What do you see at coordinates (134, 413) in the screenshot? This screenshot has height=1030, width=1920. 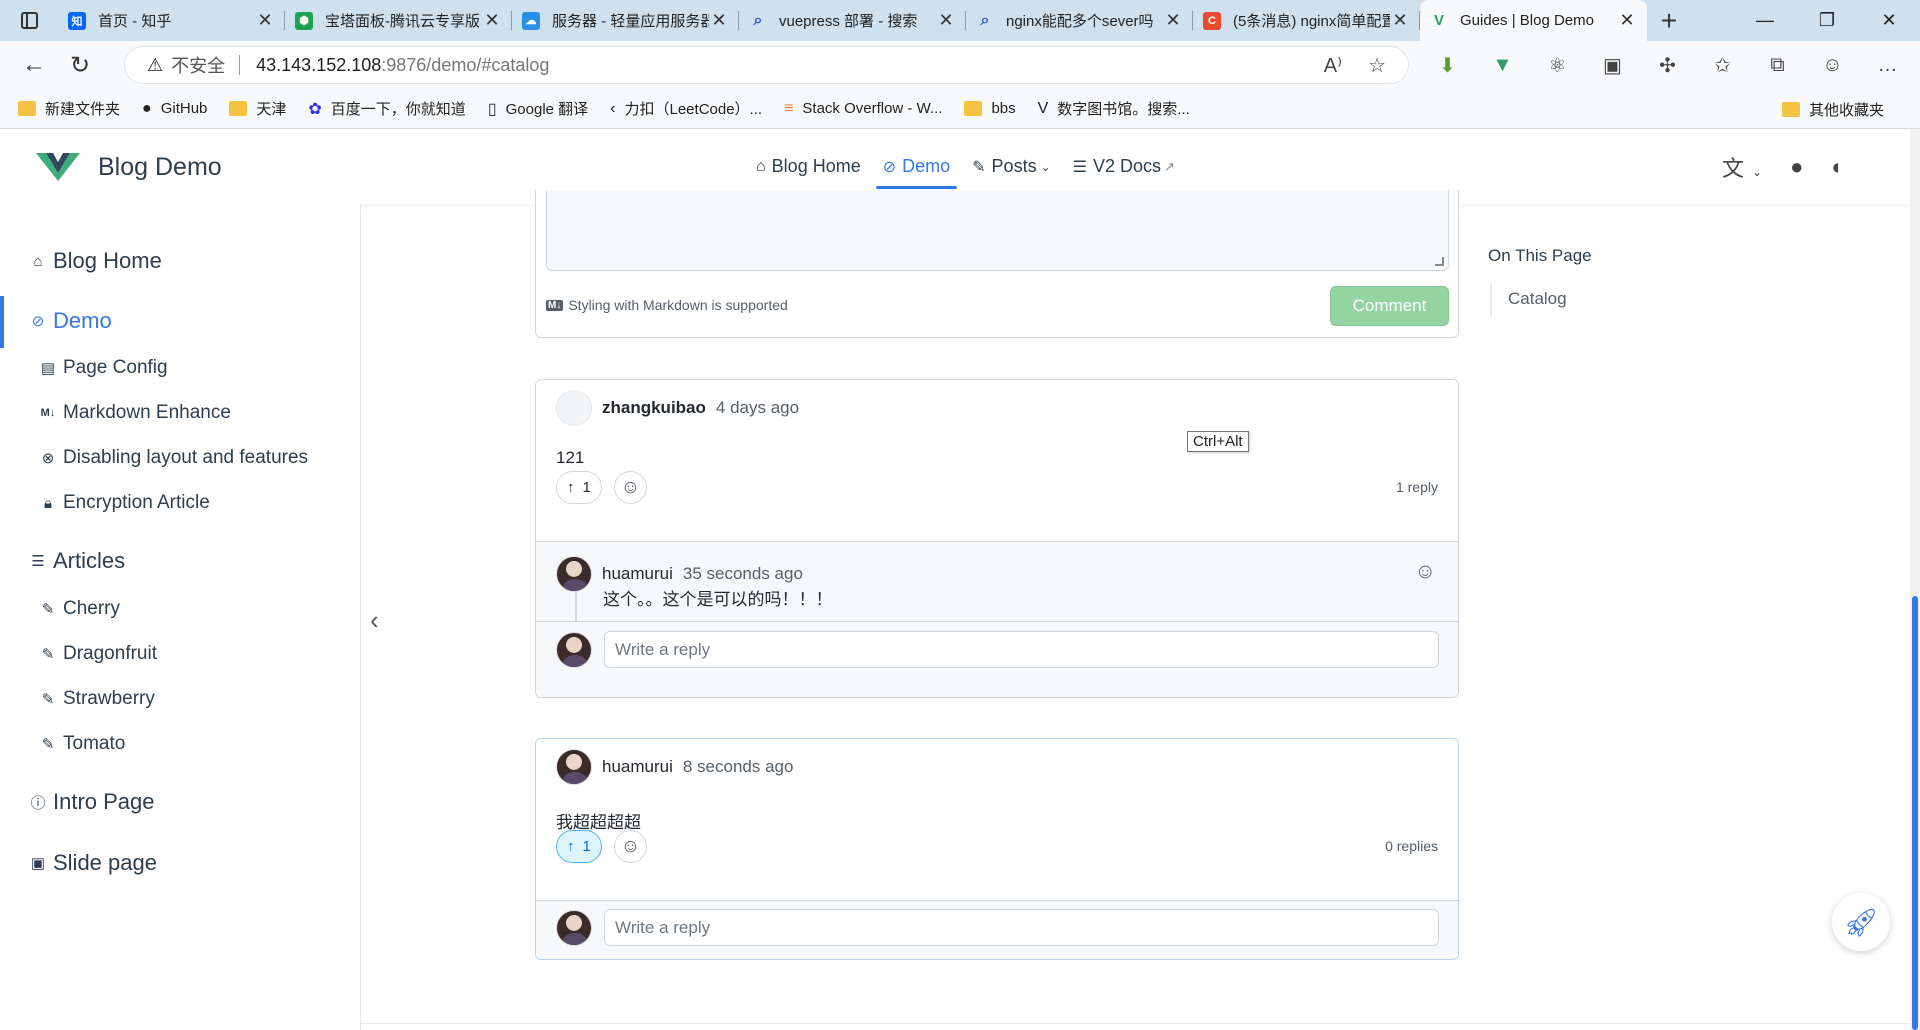 I see `sidebar-item-markdown-enhance: M↓ Markdown Enhance` at bounding box center [134, 413].